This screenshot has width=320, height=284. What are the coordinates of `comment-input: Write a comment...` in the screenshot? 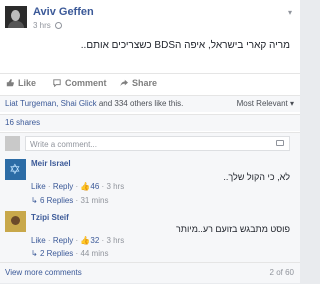 It's located at (157, 143).